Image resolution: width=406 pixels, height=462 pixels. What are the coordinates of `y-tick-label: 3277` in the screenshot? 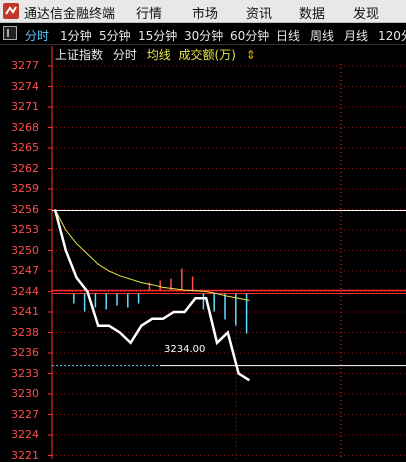 It's located at (25, 65).